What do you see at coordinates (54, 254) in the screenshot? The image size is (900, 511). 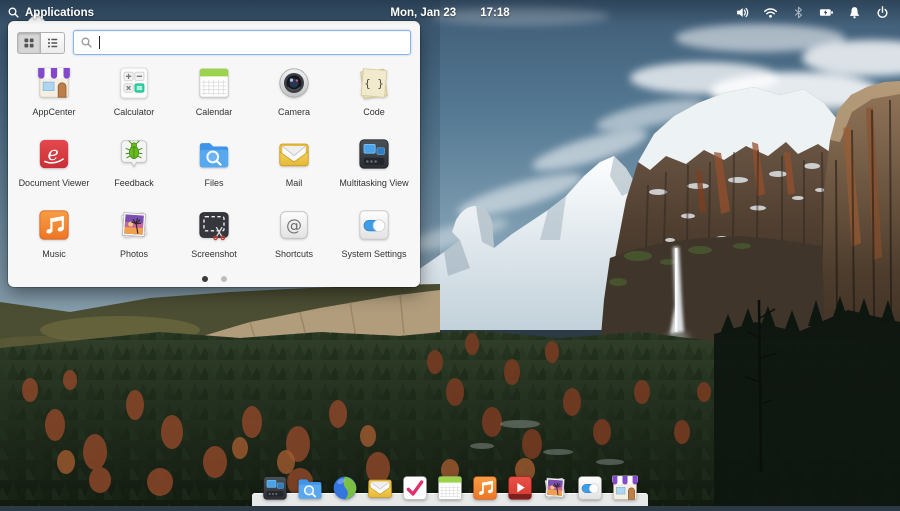 I see `app-label: Music` at bounding box center [54, 254].